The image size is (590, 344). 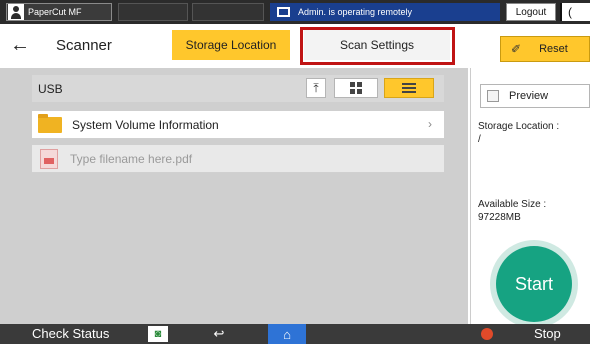 What do you see at coordinates (519, 126) in the screenshot?
I see `storage-location-label: Storage Location :` at bounding box center [519, 126].